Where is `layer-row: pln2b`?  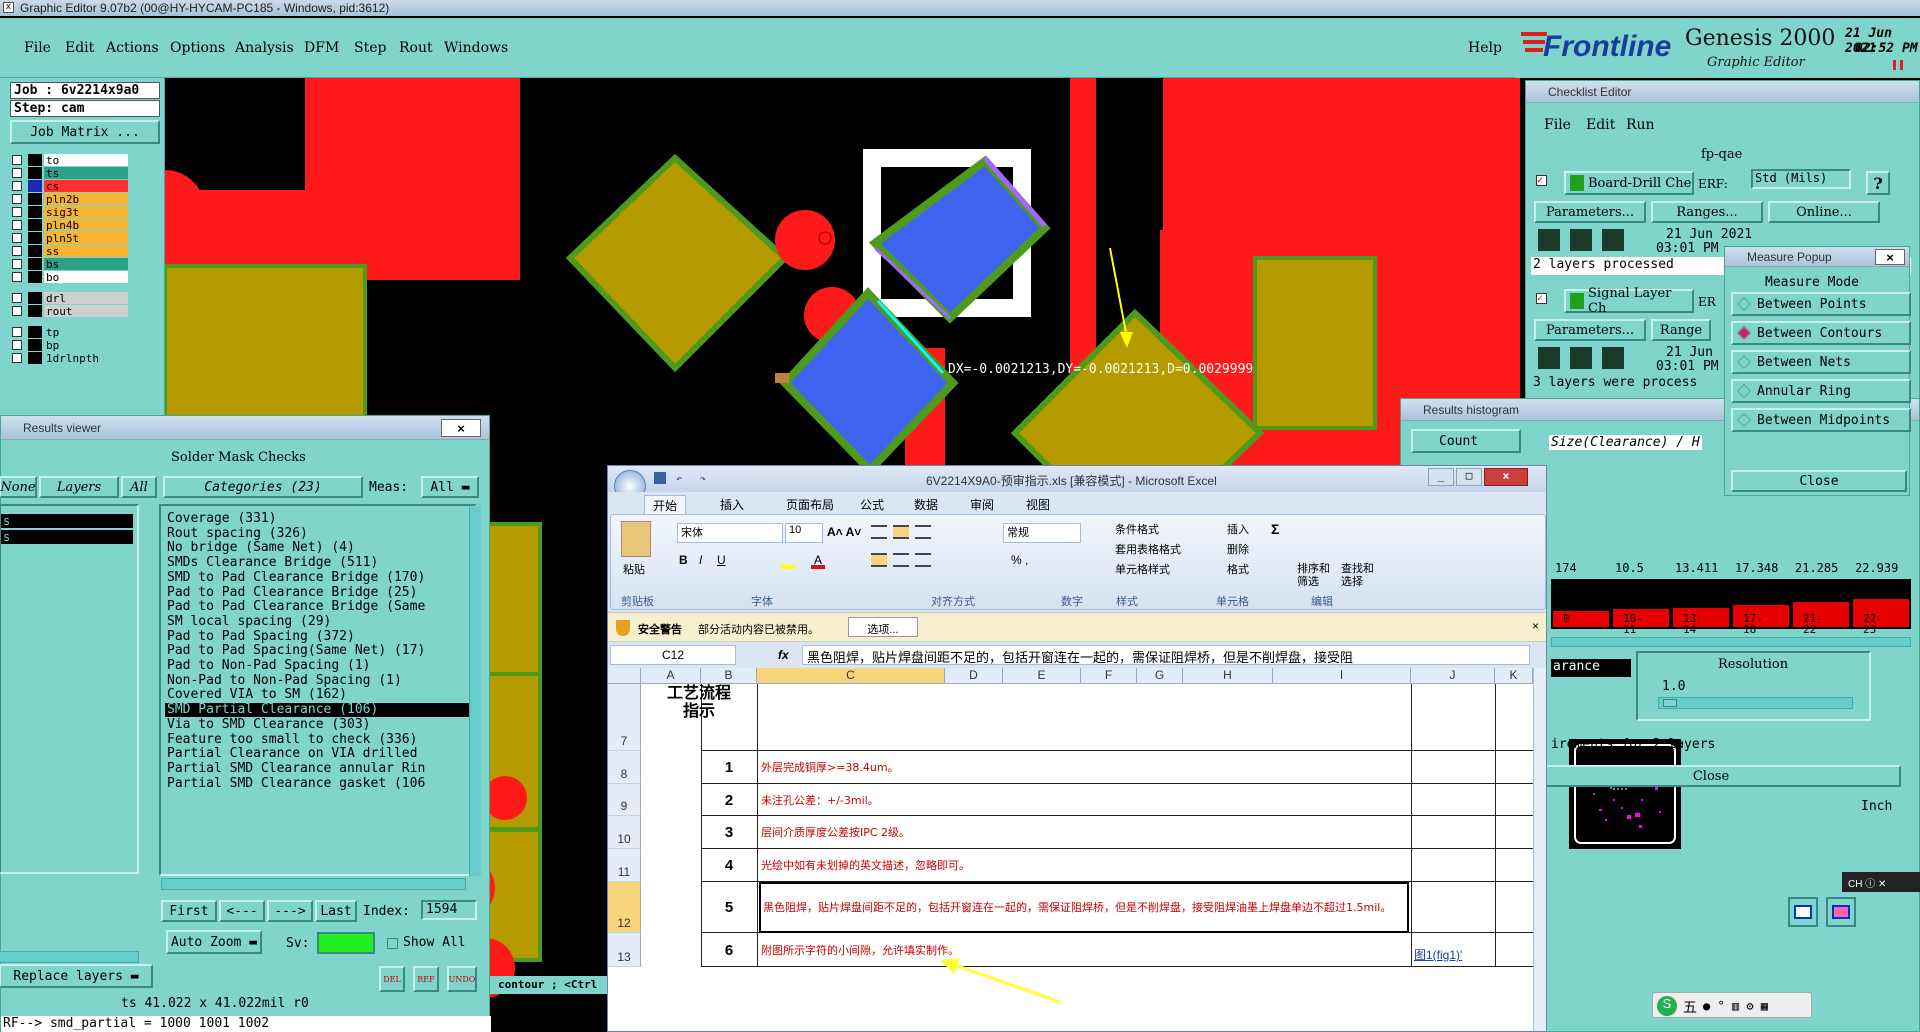 layer-row: pln2b is located at coordinates (70, 199).